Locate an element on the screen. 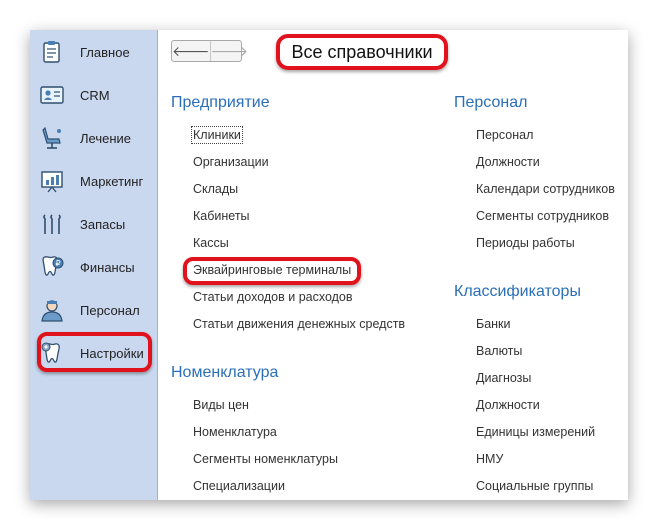  navigation-buttons: 🡐 🡒 is located at coordinates (209, 51).